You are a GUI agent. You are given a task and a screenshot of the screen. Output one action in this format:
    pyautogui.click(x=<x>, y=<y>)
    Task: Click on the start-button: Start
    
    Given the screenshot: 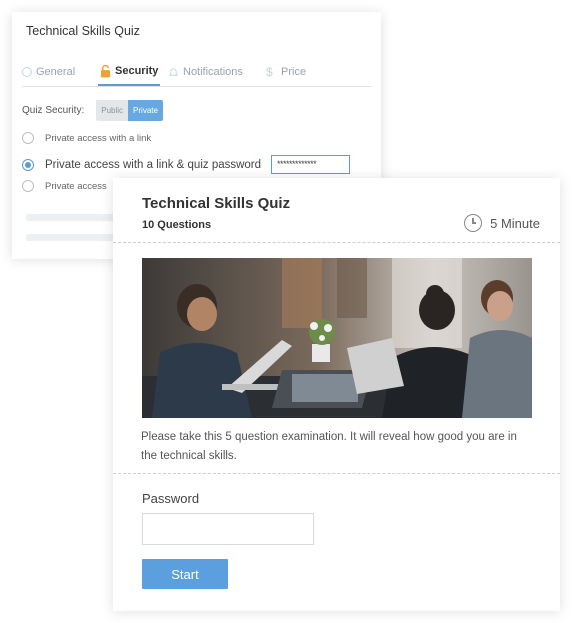 What is the action you would take?
    pyautogui.click(x=185, y=574)
    